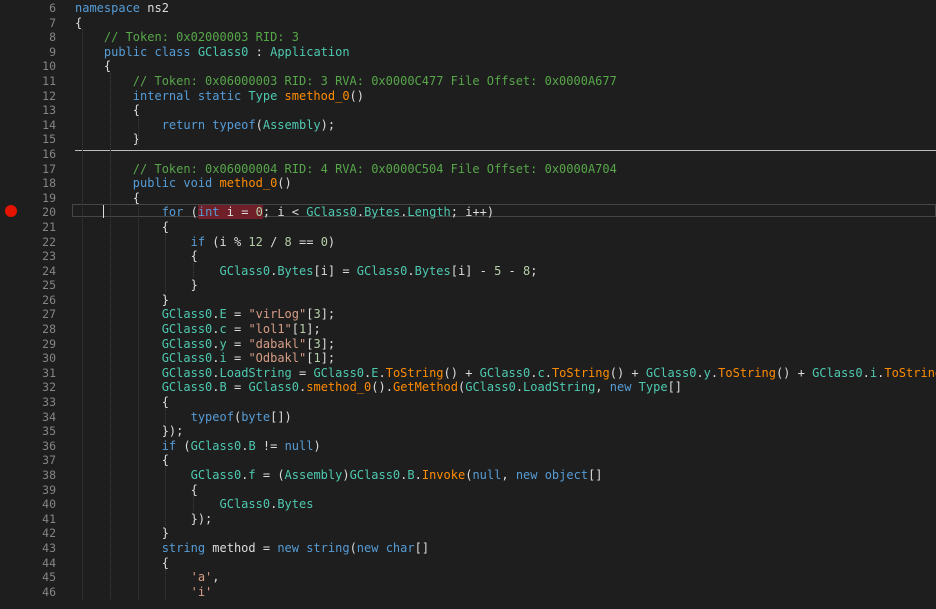 The image size is (936, 609). I want to click on code-token: B, so click(223, 387).